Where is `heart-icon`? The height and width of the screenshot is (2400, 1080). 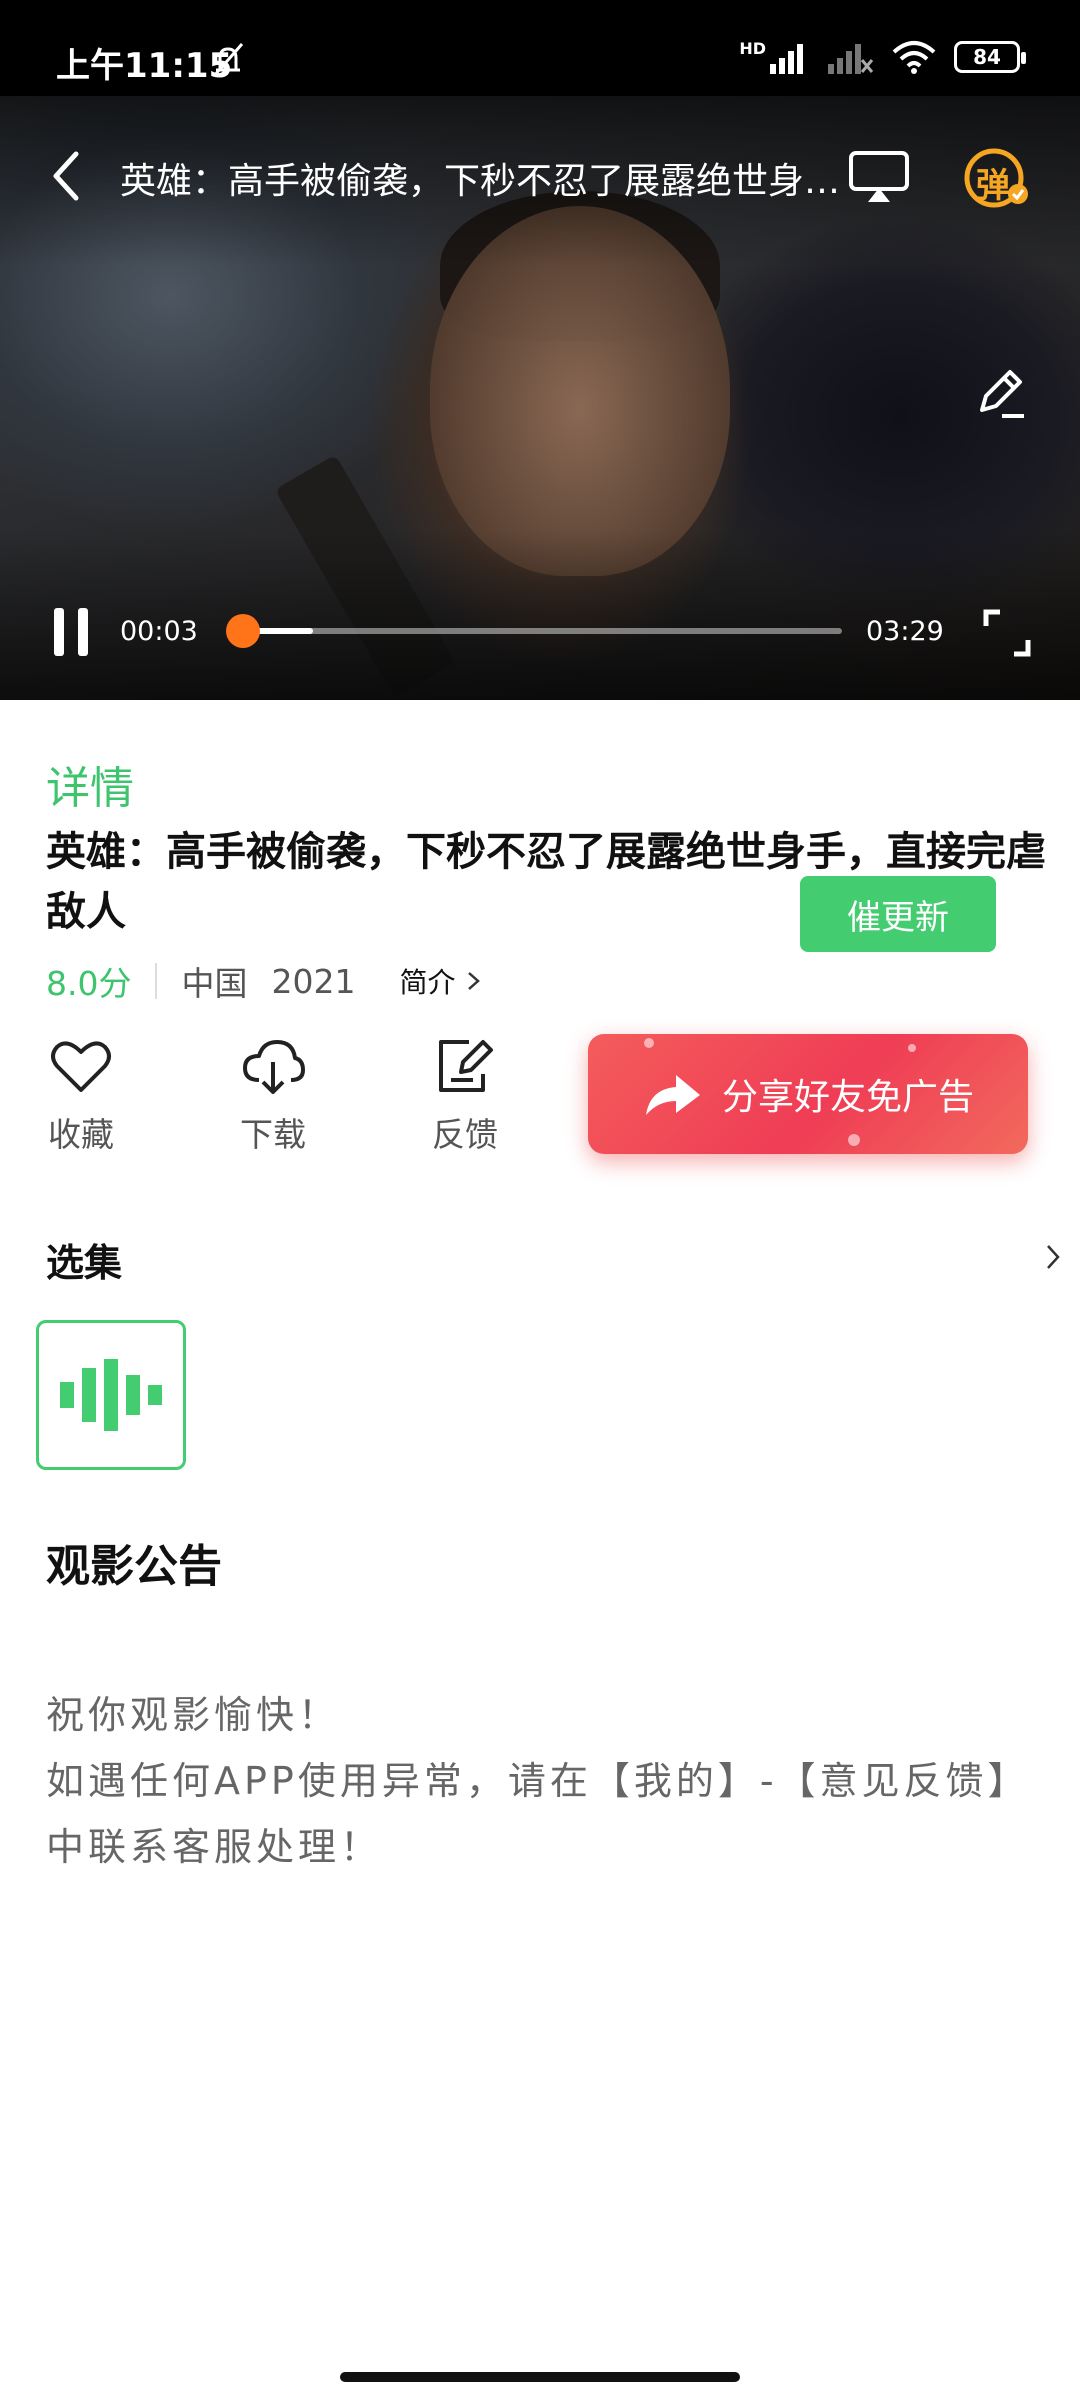 heart-icon is located at coordinates (81, 1066).